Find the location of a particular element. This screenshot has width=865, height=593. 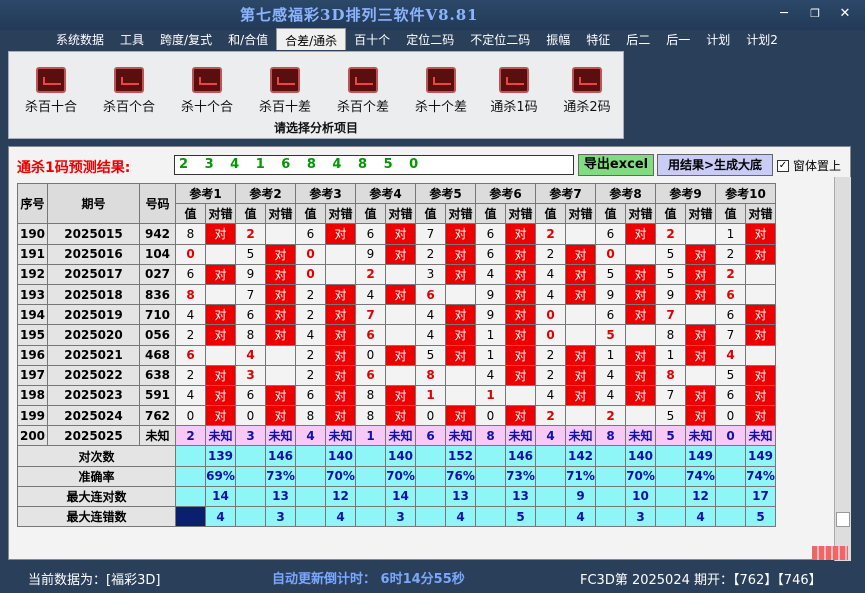

progress-indicator is located at coordinates (830, 553).